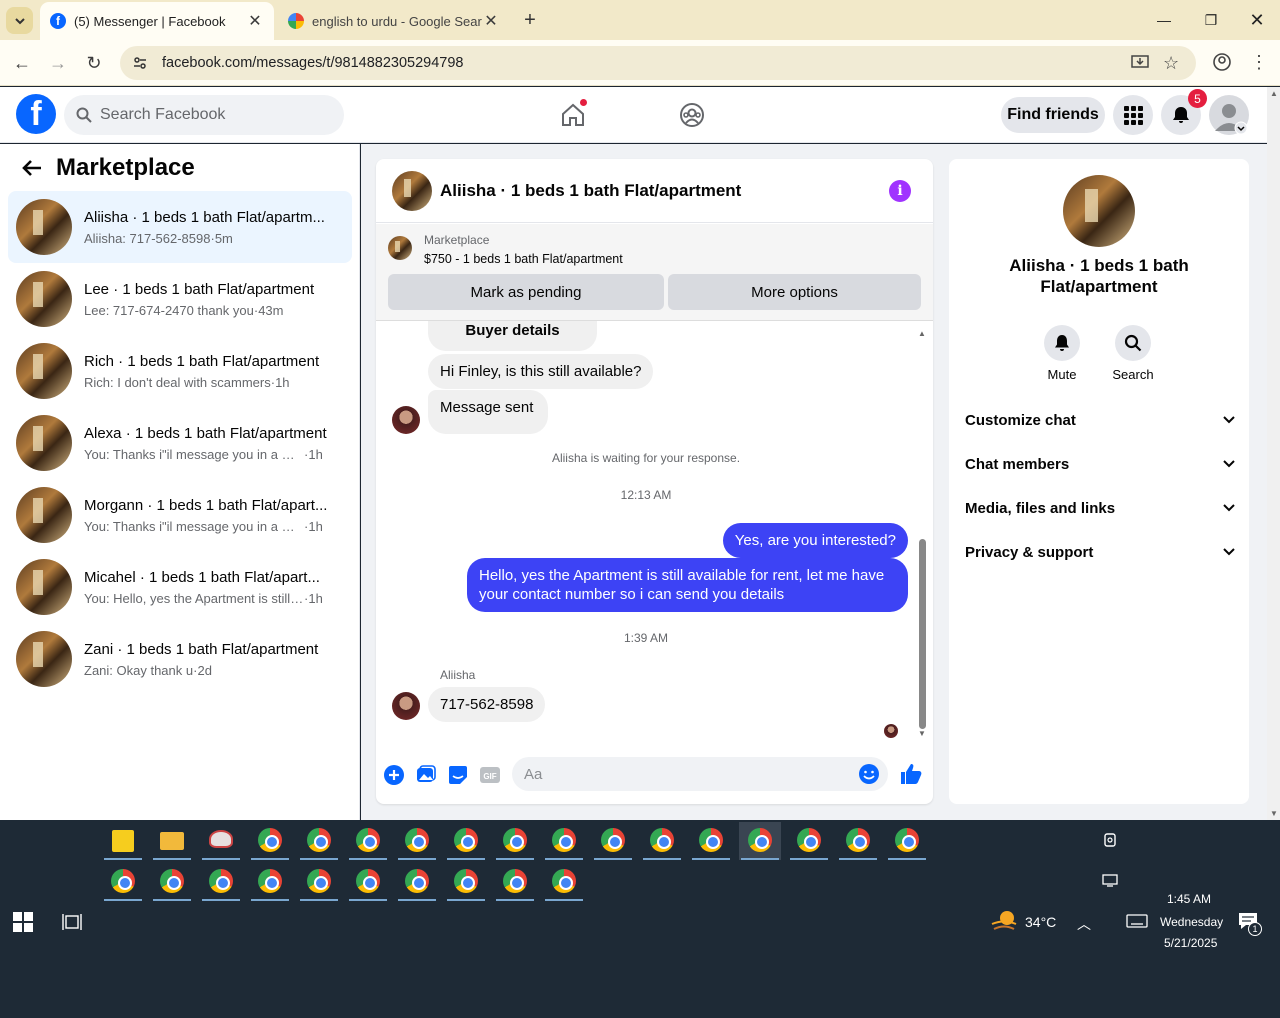 This screenshot has height=1018, width=1280. I want to click on show-hidden-icons-icon: ︿, so click(1084, 924).